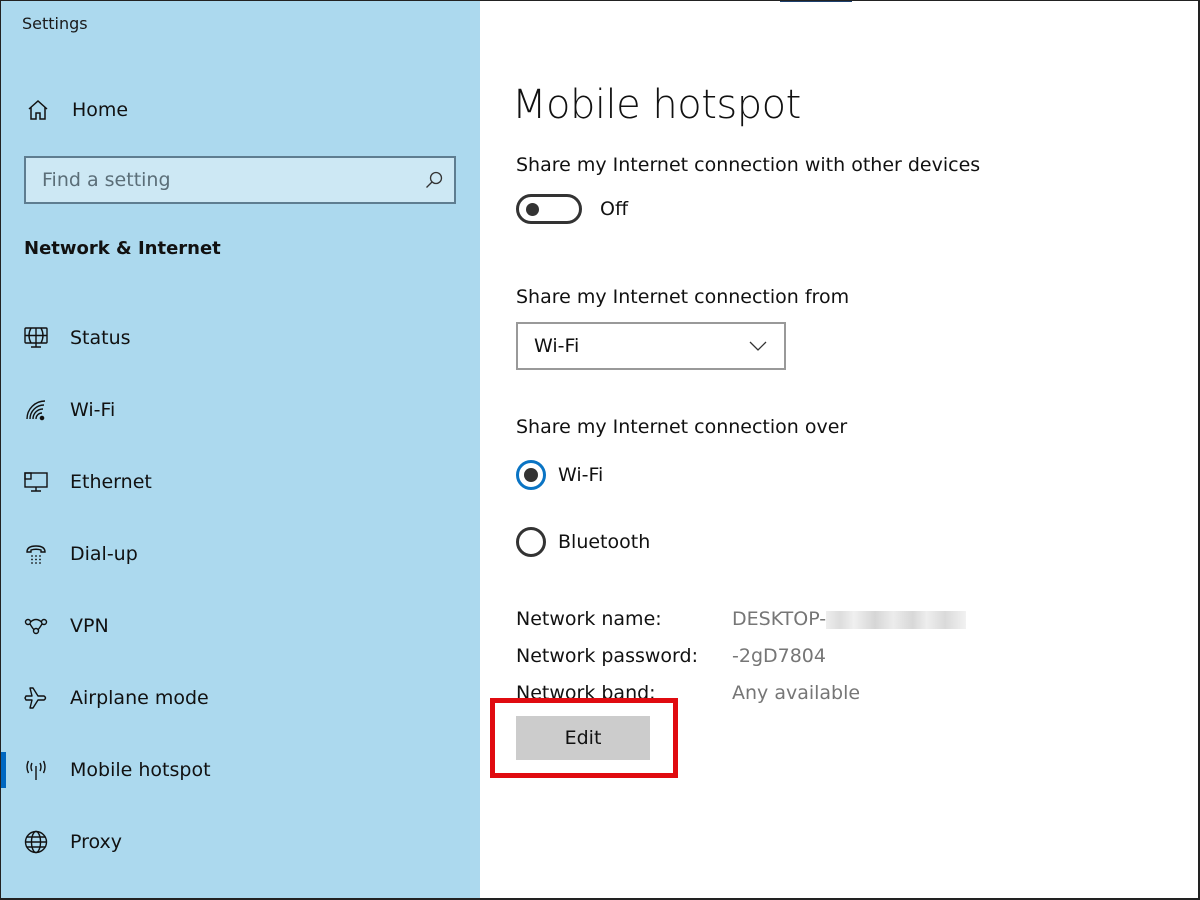  Describe the element at coordinates (36, 338) in the screenshot. I see `status-globe-monitor-icon` at that location.